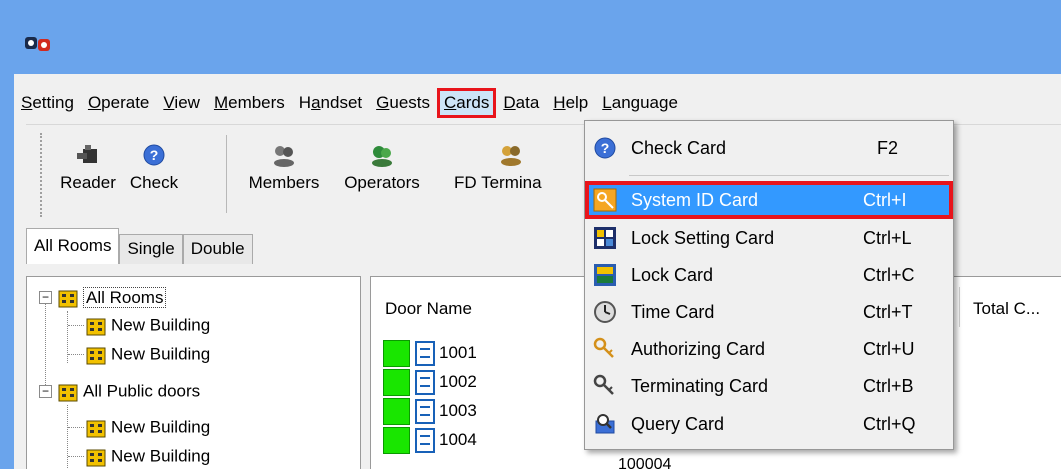  Describe the element at coordinates (47, 103) in the screenshot. I see `menu-setting: Setting` at that location.